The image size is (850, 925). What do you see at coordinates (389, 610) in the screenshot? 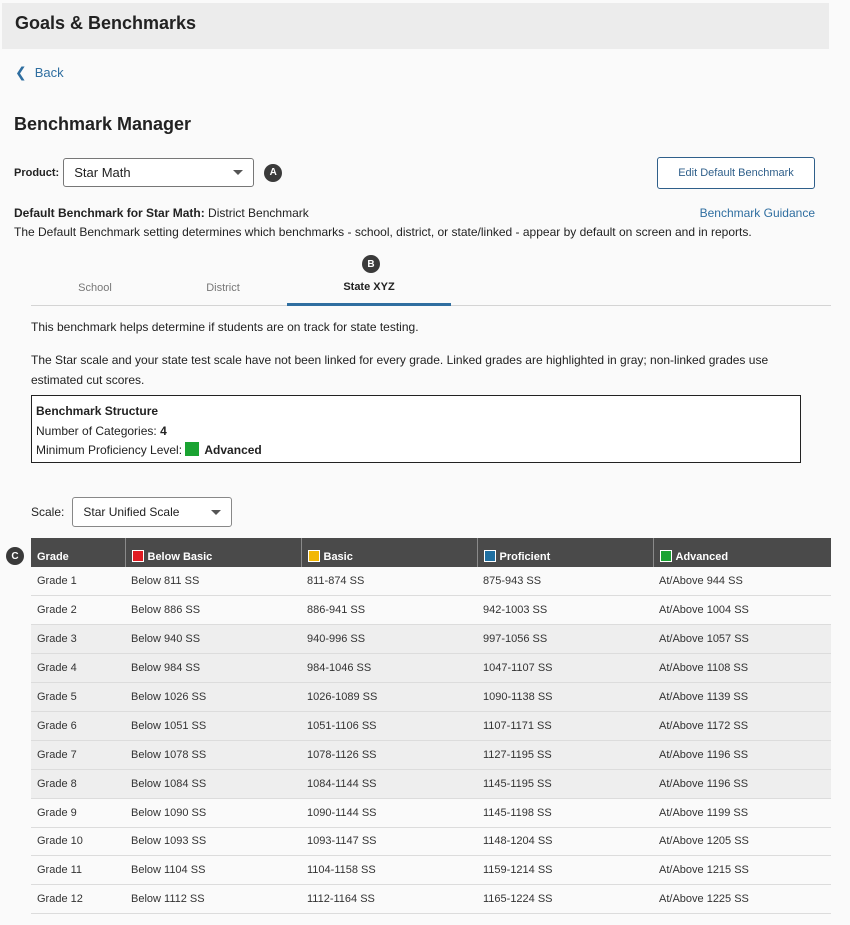
I see `cell-basic: 886-941 SS` at bounding box center [389, 610].